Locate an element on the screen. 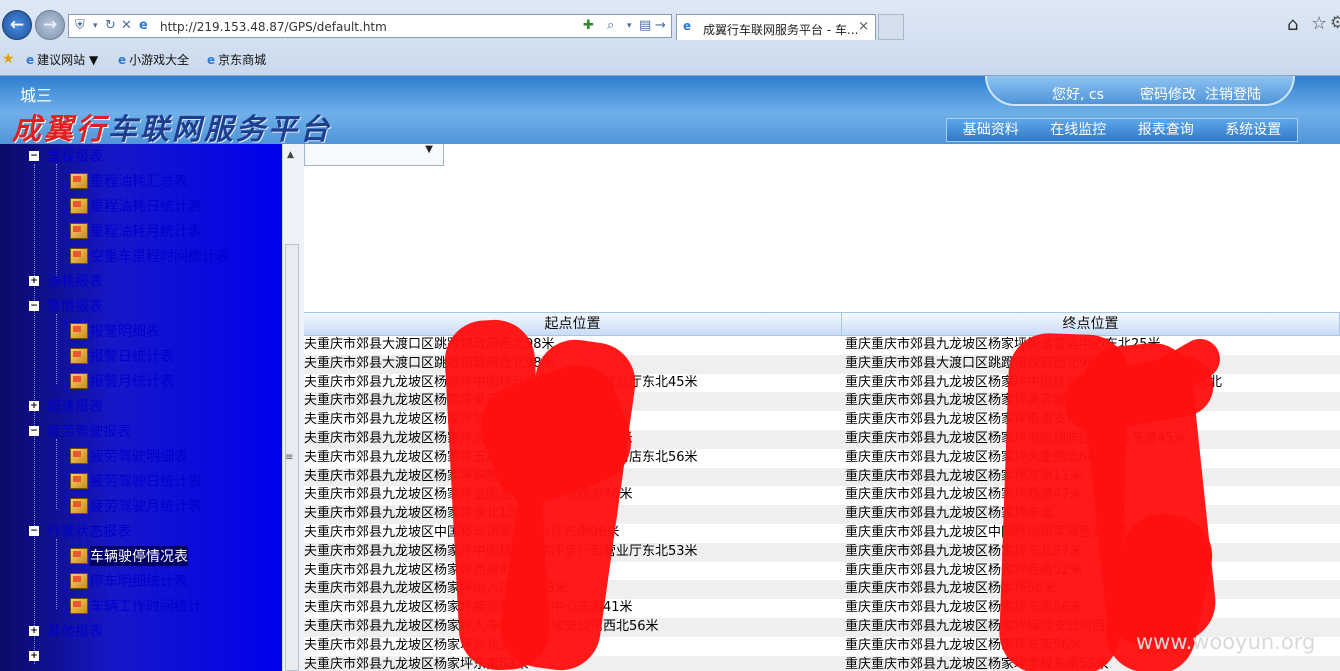  sidebar-category: + 油耗报表 is located at coordinates (66, 281).